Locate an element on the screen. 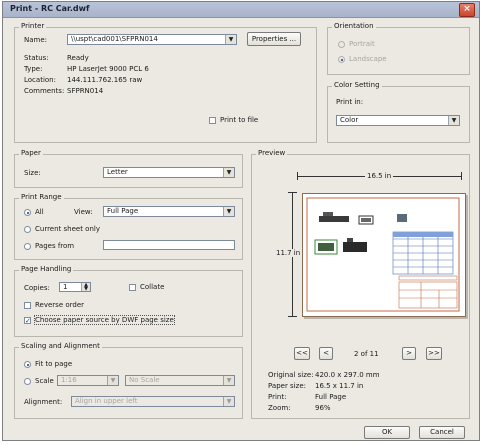 The image size is (483, 444). fit-to-page-label: Fit to page is located at coordinates (54, 364).